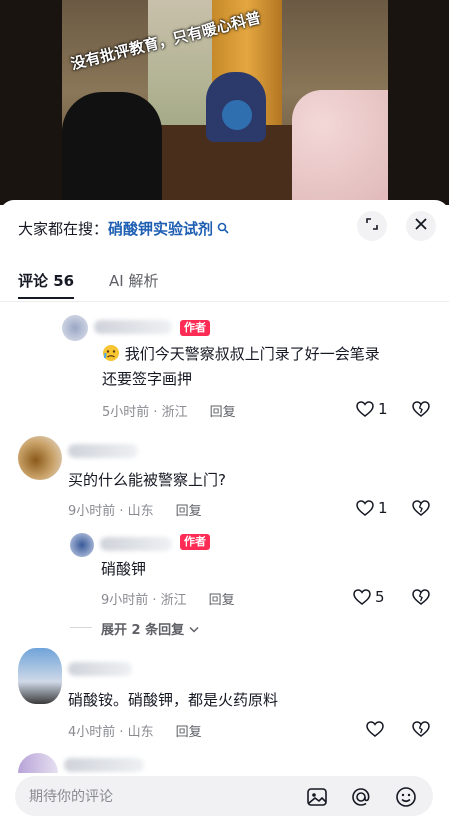 The image size is (449, 816). What do you see at coordinates (46, 298) in the screenshot?
I see `active-tab-indicator` at bounding box center [46, 298].